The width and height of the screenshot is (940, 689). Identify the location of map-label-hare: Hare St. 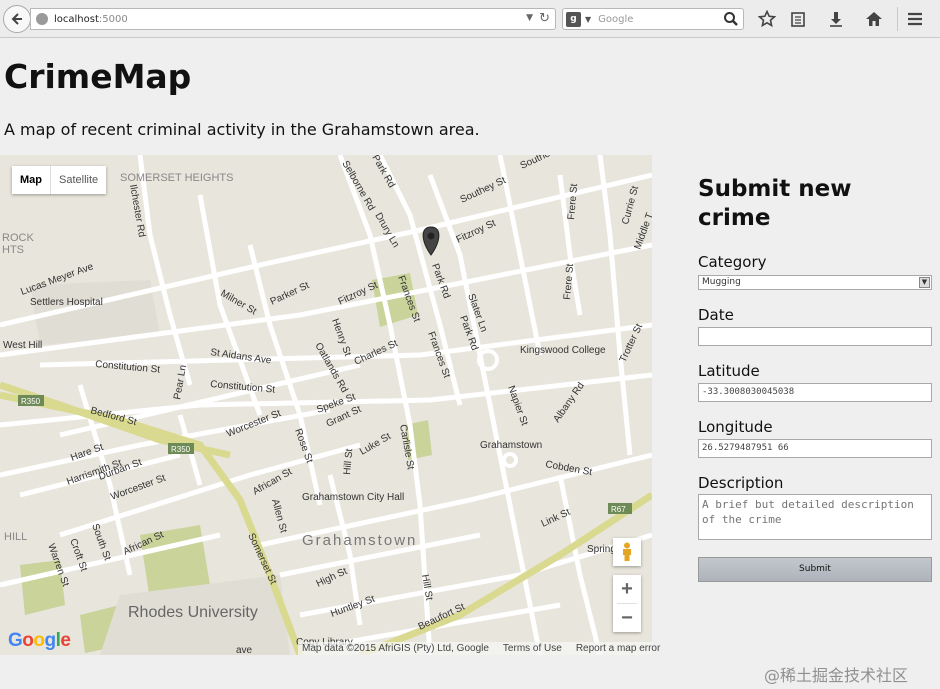
(87, 453).